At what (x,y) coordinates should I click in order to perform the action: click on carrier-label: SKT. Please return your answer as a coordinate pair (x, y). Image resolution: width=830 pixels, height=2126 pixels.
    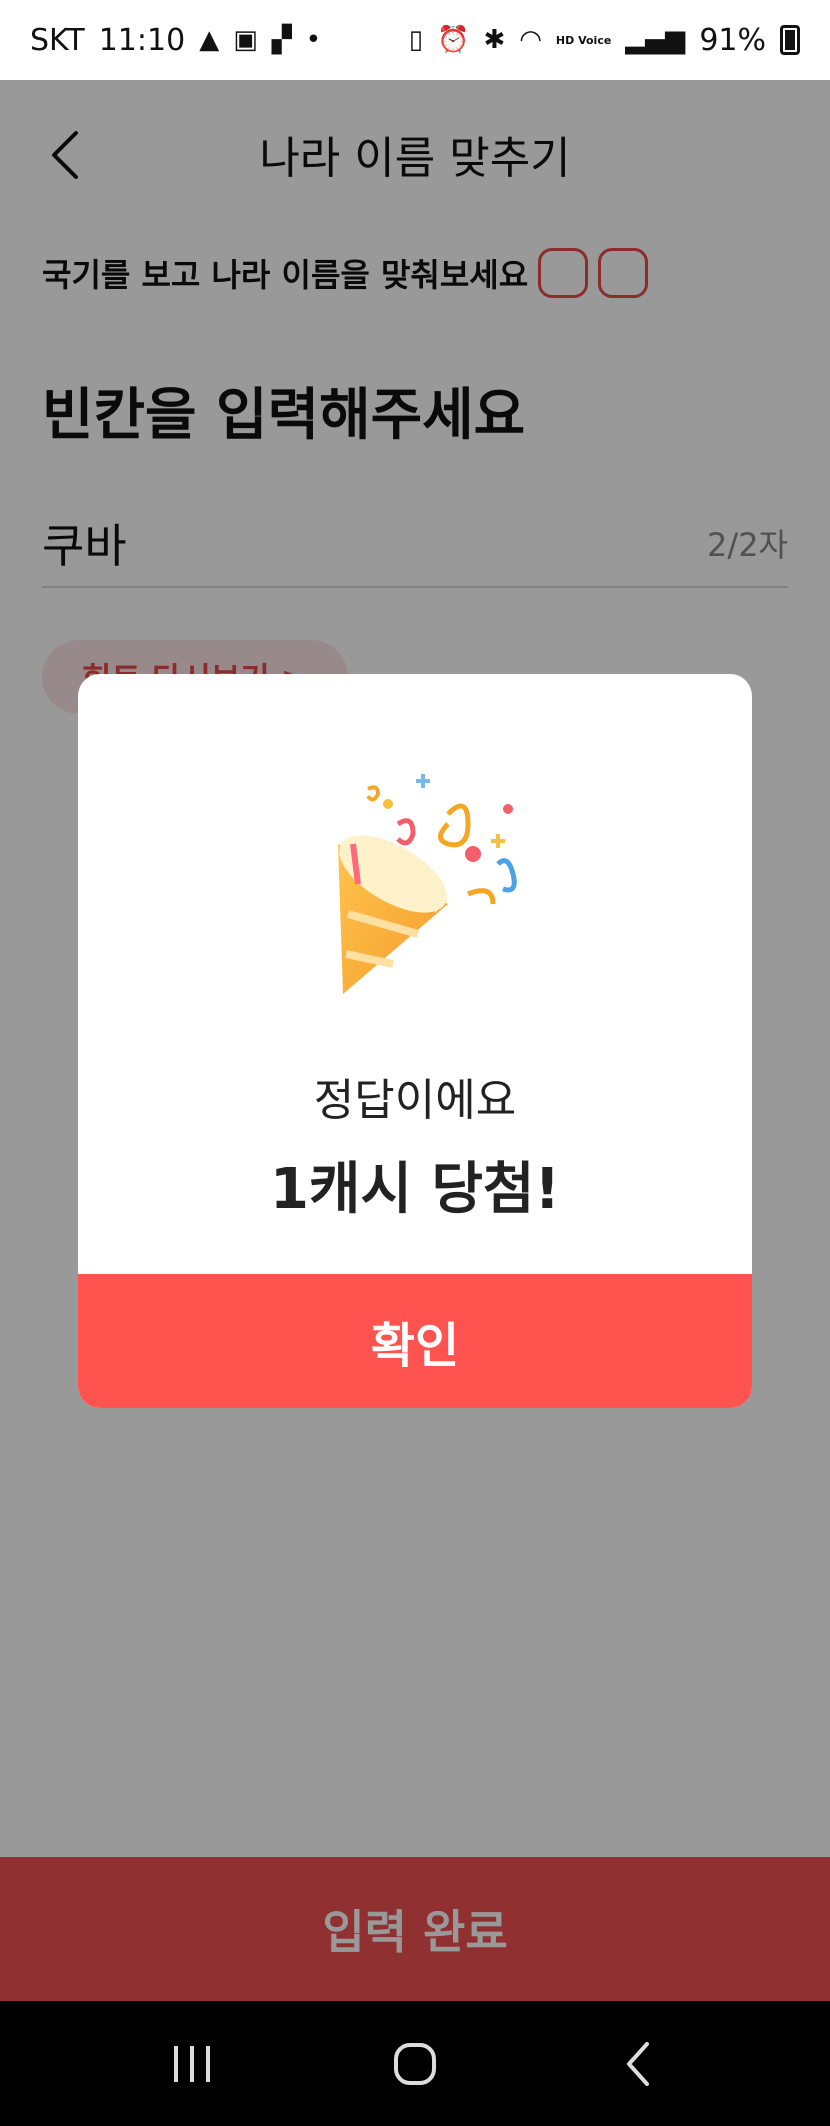
    Looking at the image, I should click on (57, 40).